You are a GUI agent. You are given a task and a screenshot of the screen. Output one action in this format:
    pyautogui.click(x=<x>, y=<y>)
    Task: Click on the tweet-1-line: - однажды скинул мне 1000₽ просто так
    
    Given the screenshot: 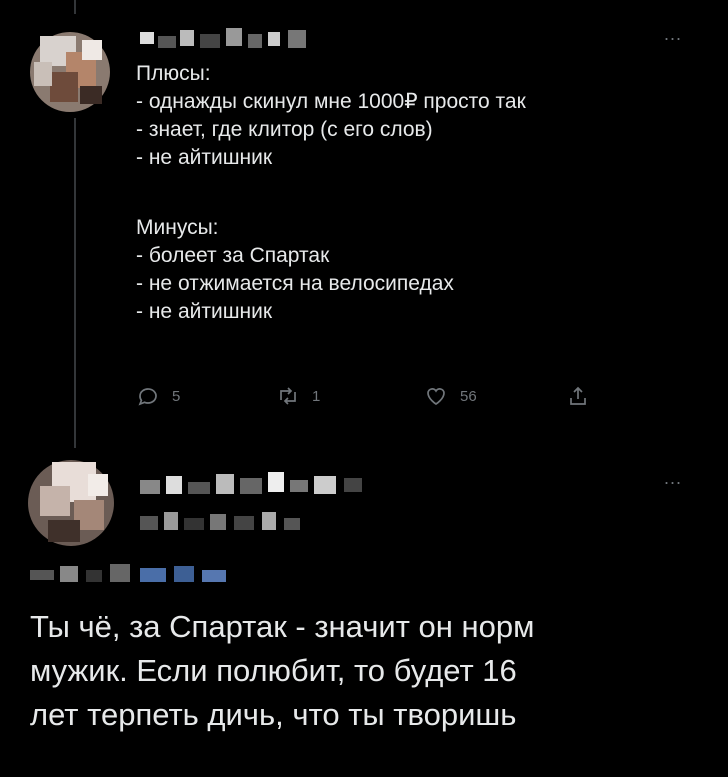 What is the action you would take?
    pyautogui.click(x=331, y=101)
    